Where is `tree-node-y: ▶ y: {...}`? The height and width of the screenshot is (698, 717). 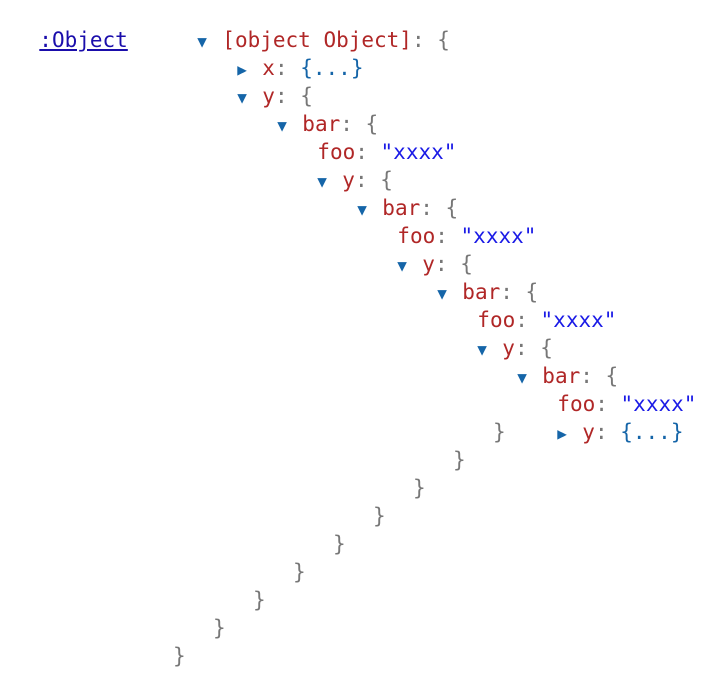 tree-node-y: ▶ y: {...} is located at coordinates (607, 417).